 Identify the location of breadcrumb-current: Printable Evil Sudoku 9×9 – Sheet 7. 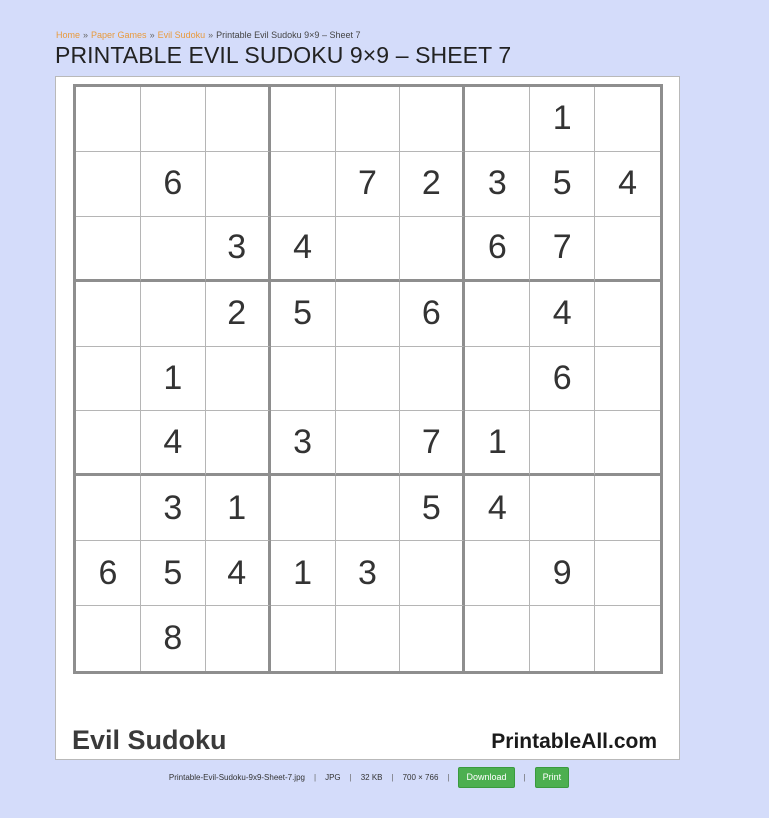
(288, 35).